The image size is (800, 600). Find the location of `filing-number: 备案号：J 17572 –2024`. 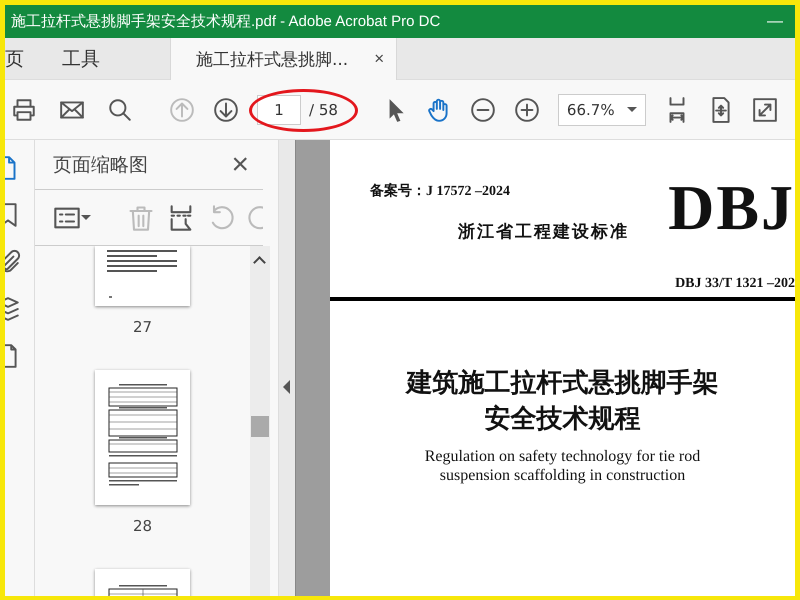

filing-number: 备案号：J 17572 –2024 is located at coordinates (440, 191).